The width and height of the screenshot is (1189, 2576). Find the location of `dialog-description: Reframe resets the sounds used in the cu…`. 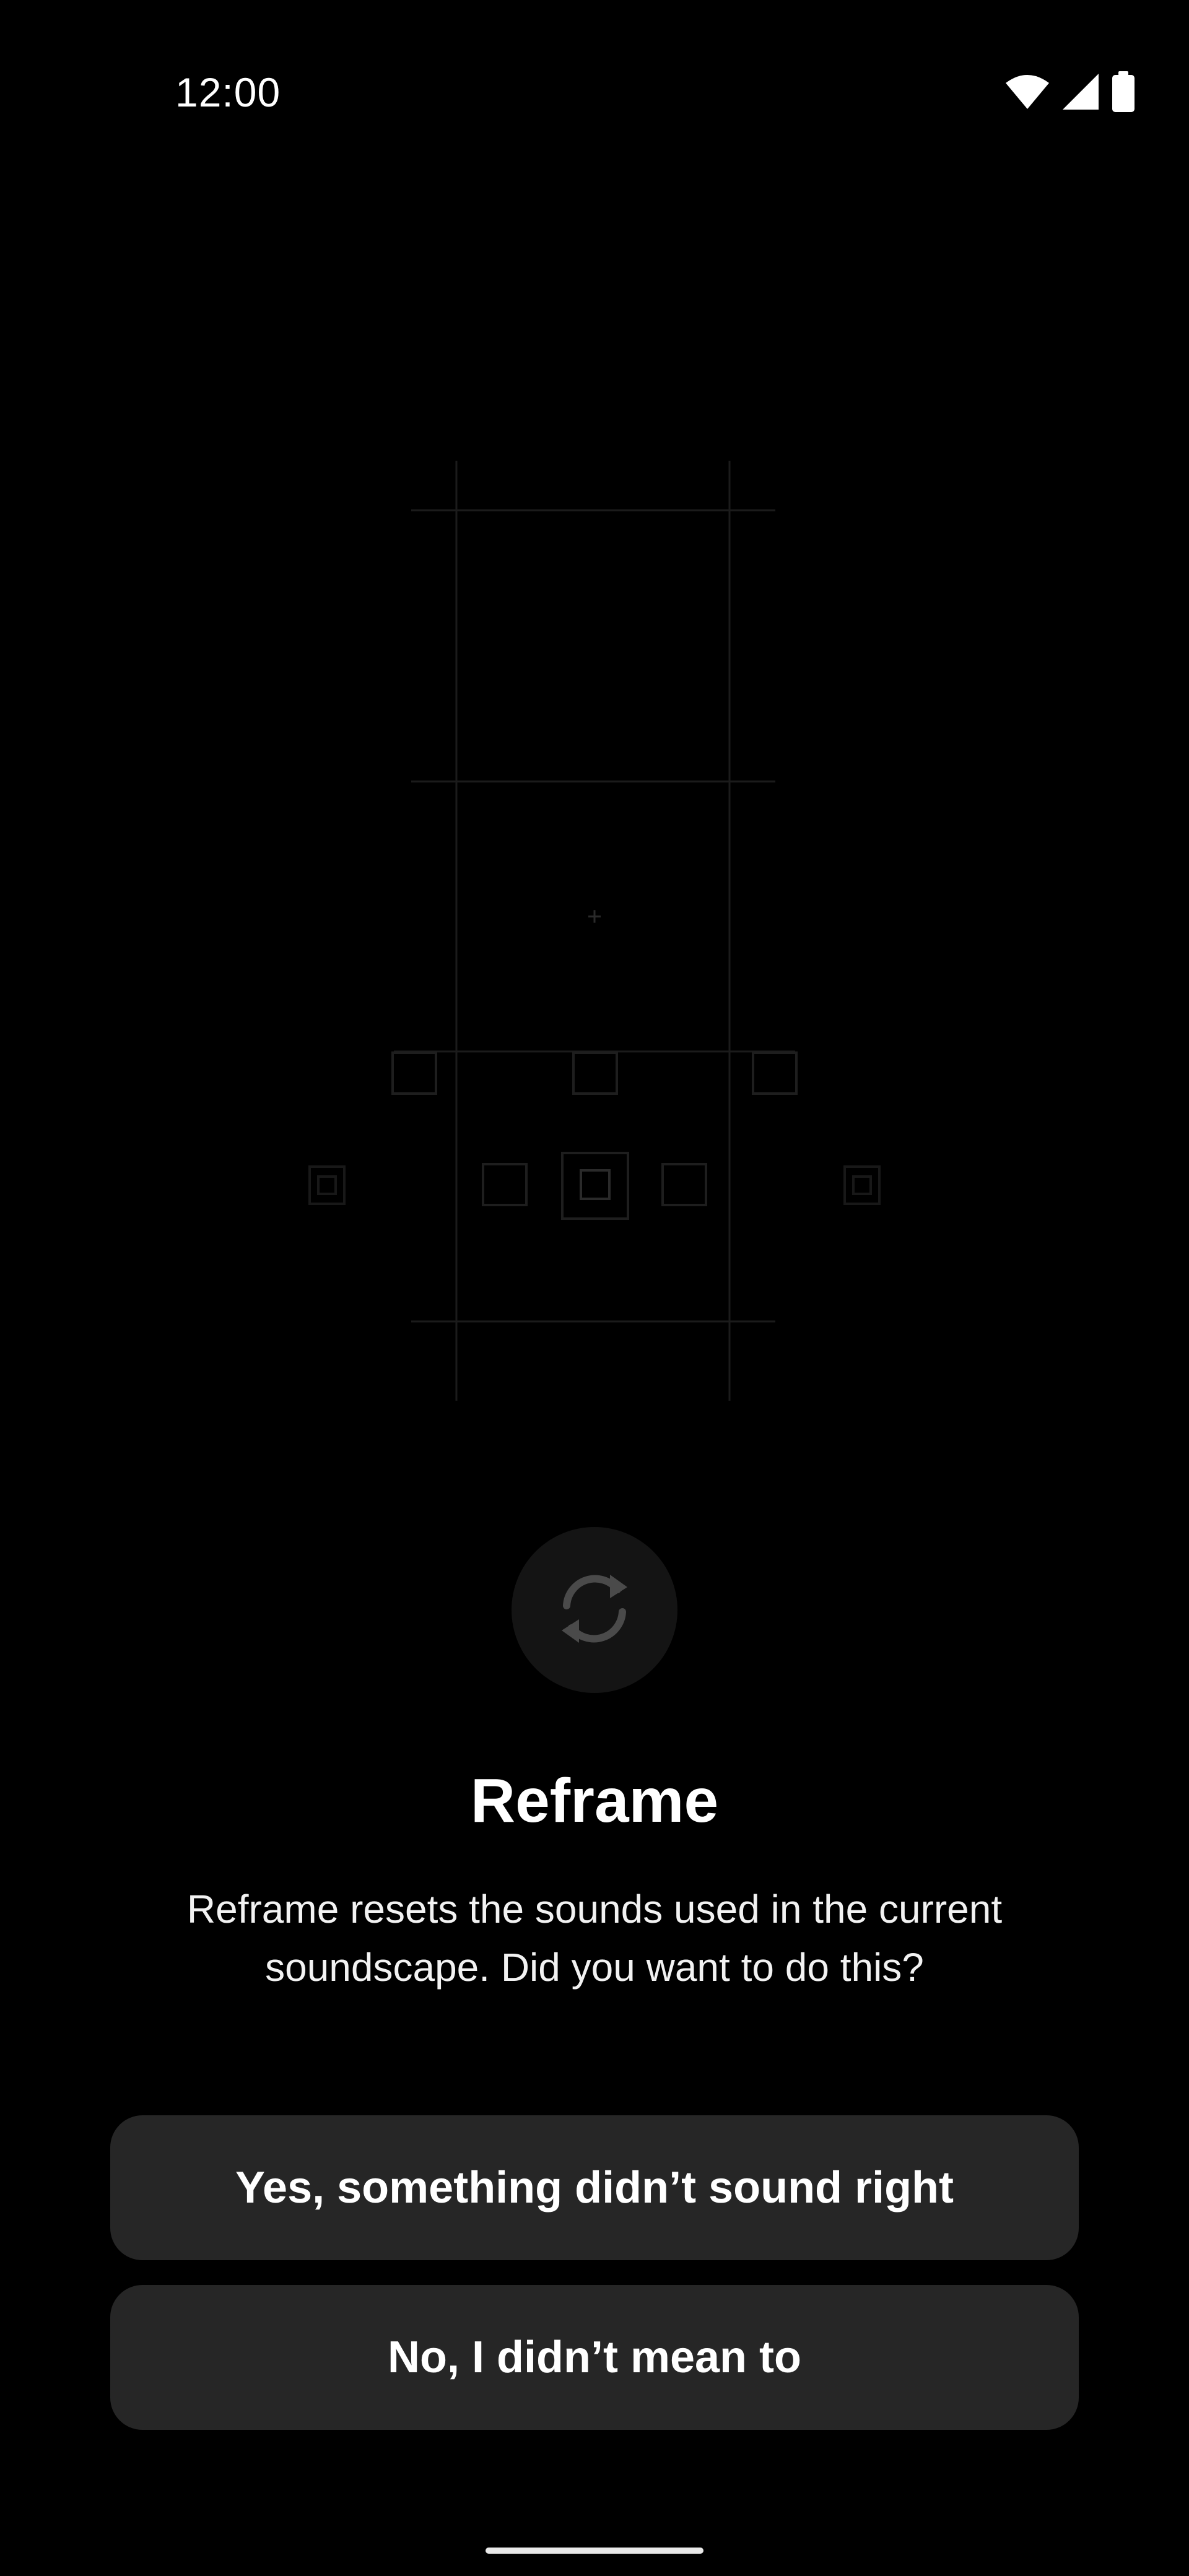

dialog-description: Reframe resets the sounds used in the cu… is located at coordinates (594, 1938).